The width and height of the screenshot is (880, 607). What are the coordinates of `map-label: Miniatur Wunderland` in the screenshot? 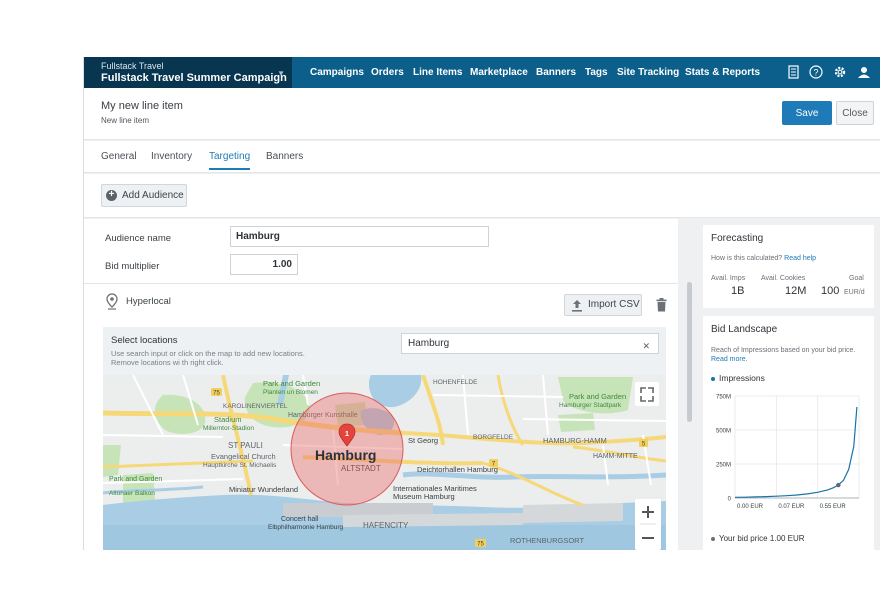 It's located at (263, 489).